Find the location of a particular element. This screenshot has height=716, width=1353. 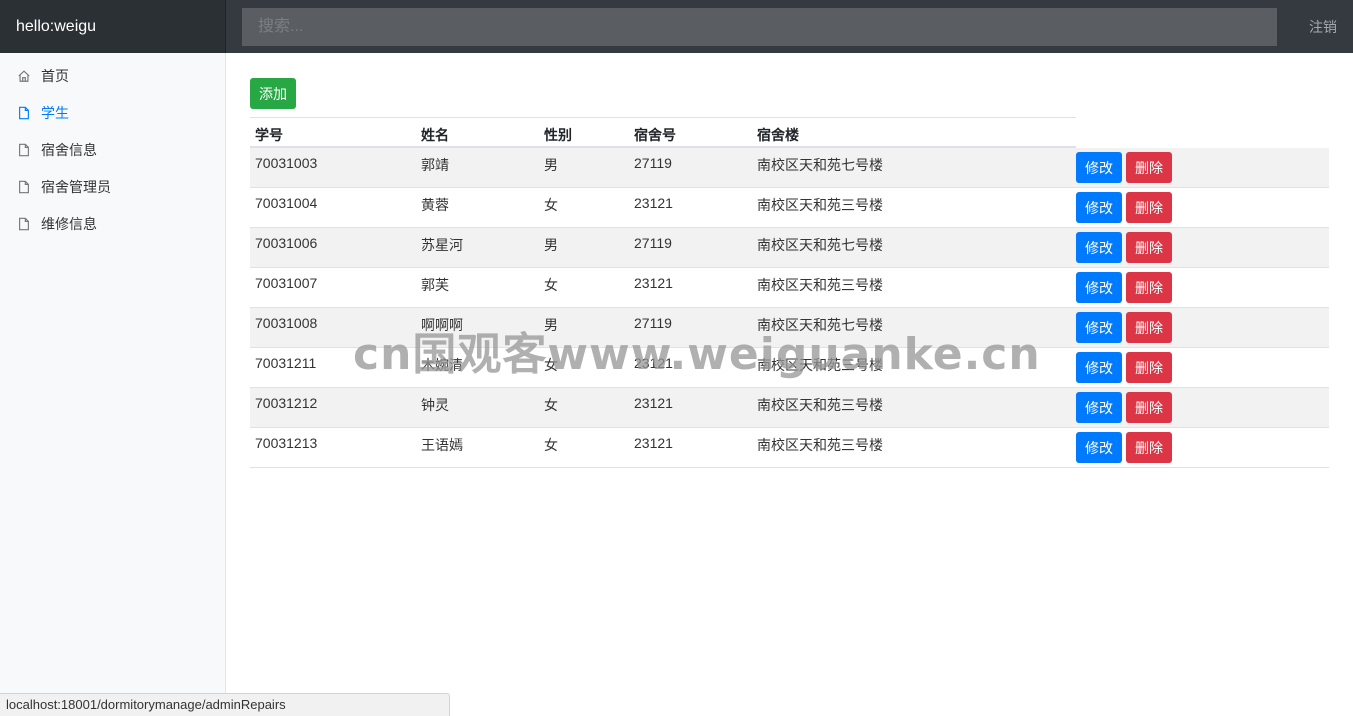

cell-student-id: 70031212 is located at coordinates (286, 403).